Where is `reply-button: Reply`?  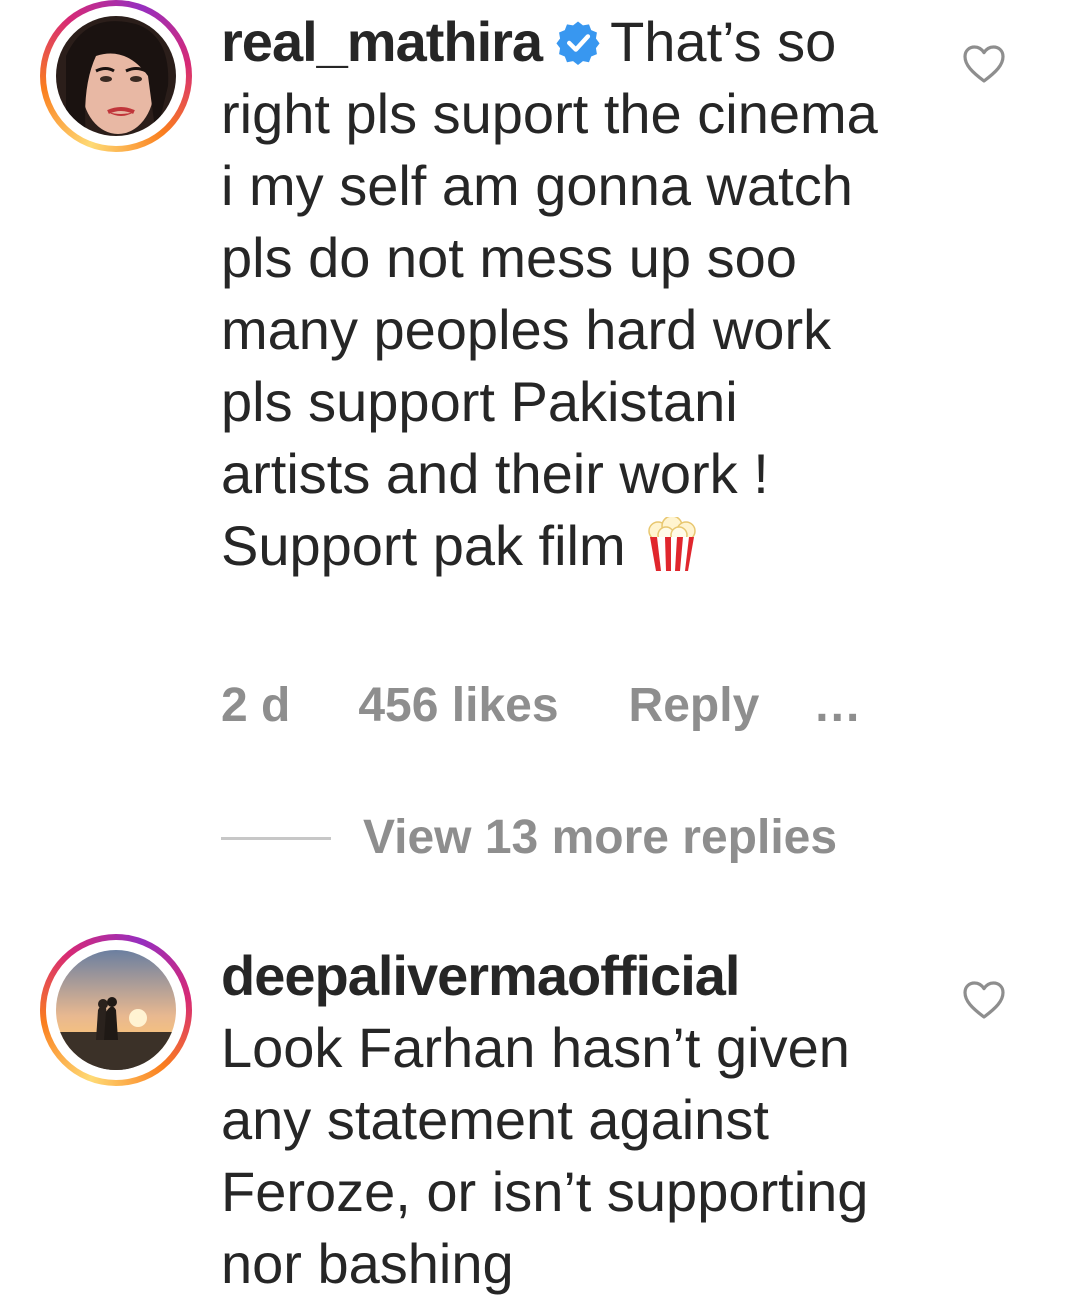
reply-button: Reply is located at coordinates (694, 706).